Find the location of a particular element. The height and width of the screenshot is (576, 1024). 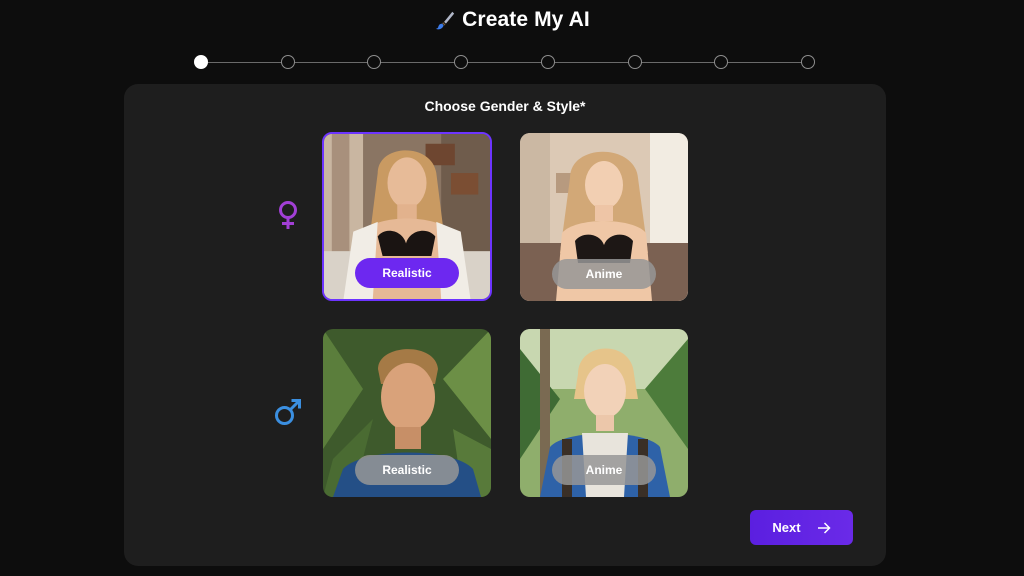

male-symbol-icon is located at coordinates (288, 412).